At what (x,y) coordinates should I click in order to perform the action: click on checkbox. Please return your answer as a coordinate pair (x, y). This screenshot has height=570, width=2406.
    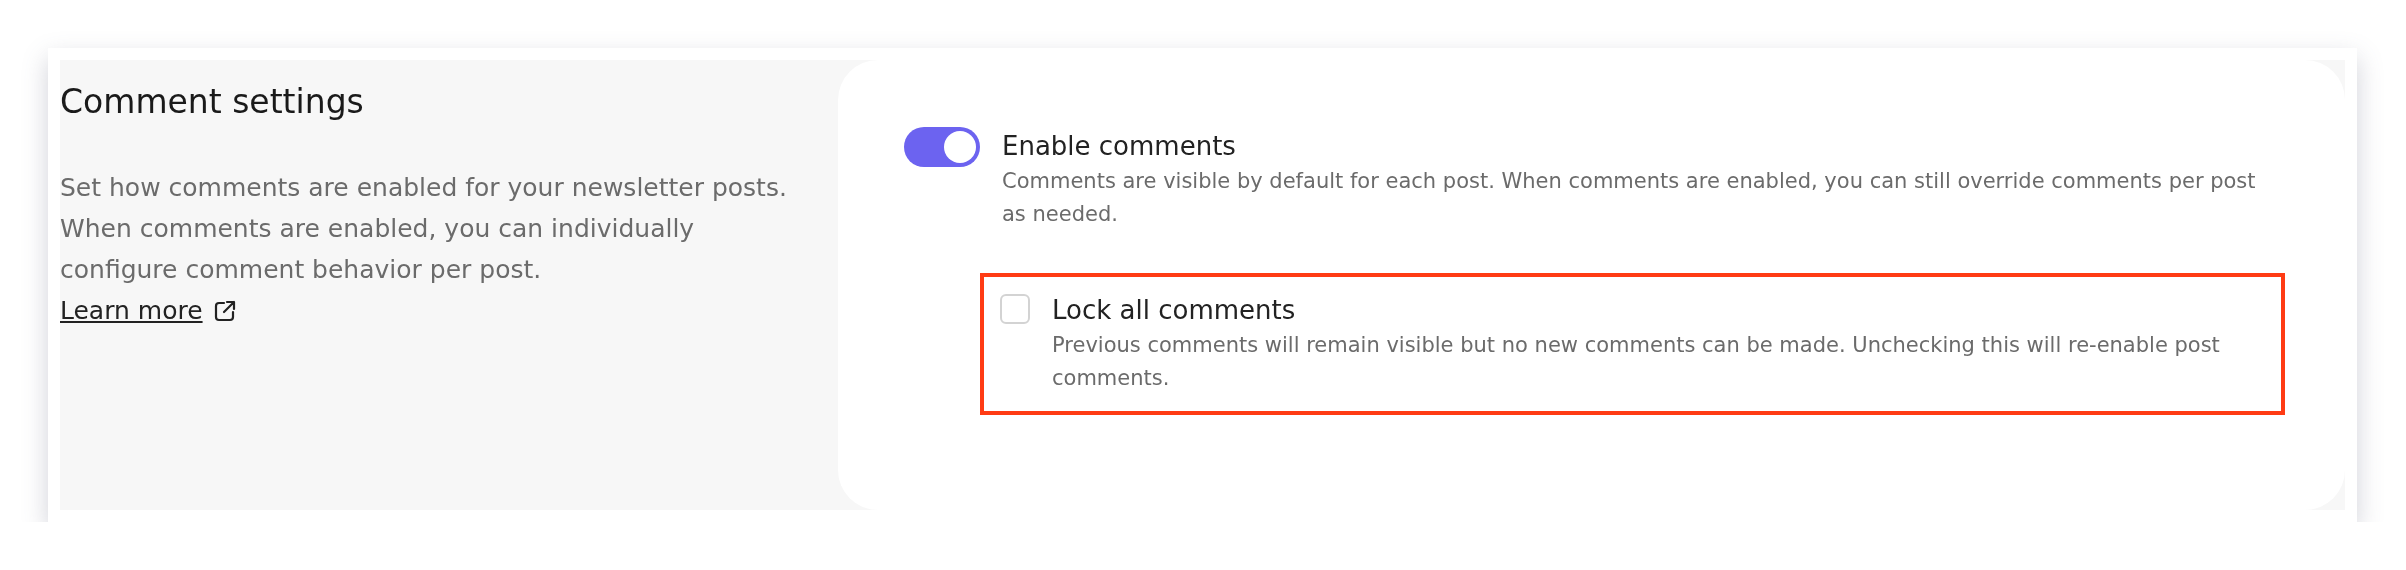
    Looking at the image, I should click on (1015, 309).